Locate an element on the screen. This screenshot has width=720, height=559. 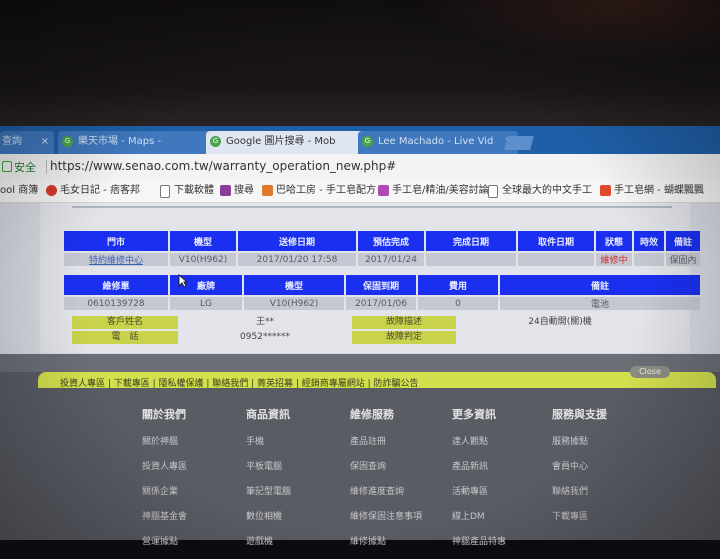
footer-heading: 商品資訊 is located at coordinates (268, 414).